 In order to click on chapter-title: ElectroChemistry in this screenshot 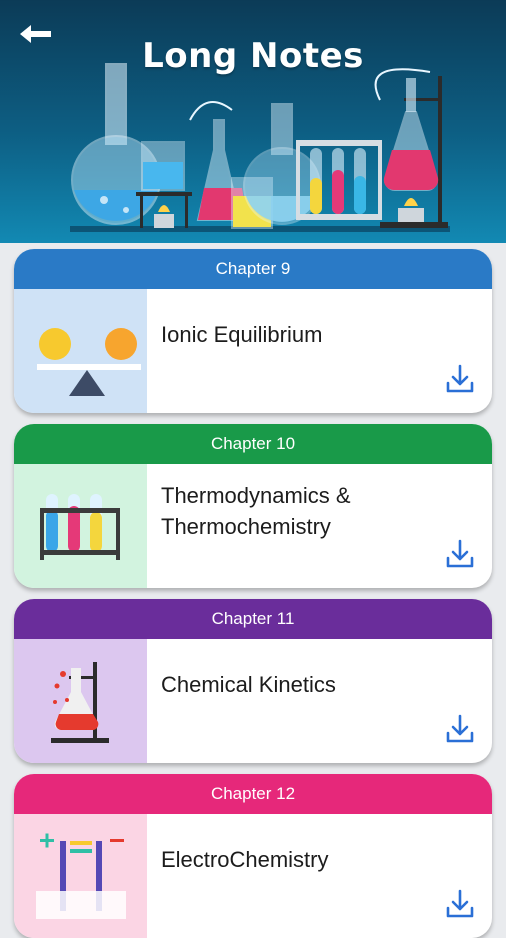, I will do `click(245, 859)`.